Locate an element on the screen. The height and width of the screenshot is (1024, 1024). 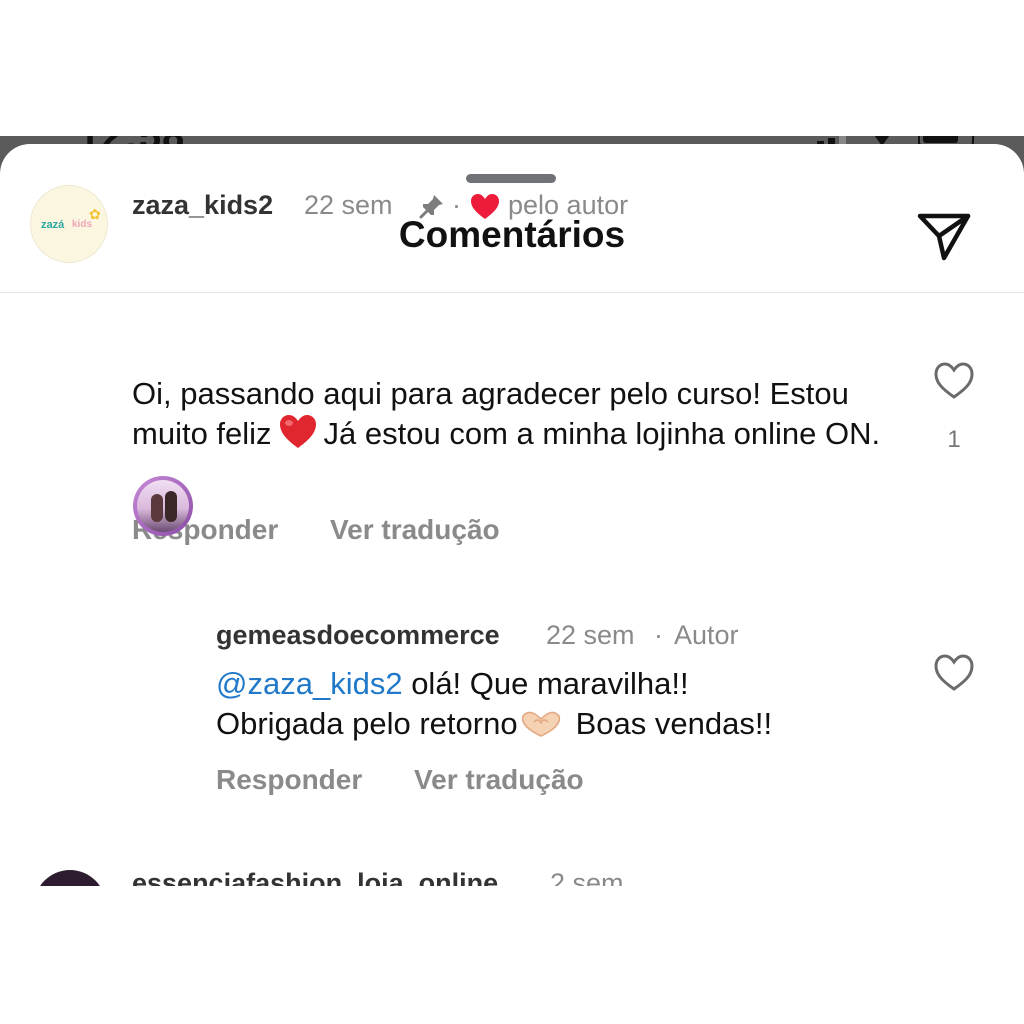
mention-link: @zaza_kids2 is located at coordinates (309, 683).